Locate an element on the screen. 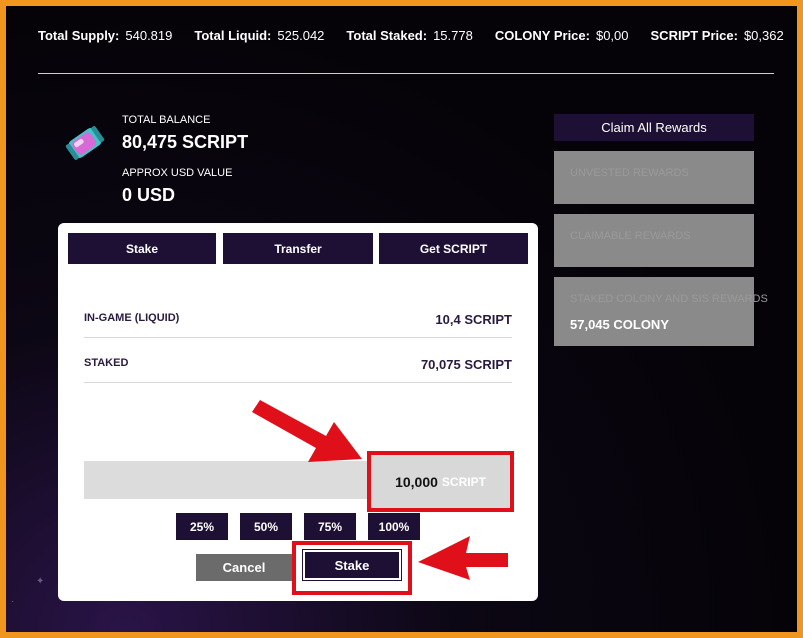  stat-total-staked: Total Staked: 15.778 is located at coordinates (409, 35).